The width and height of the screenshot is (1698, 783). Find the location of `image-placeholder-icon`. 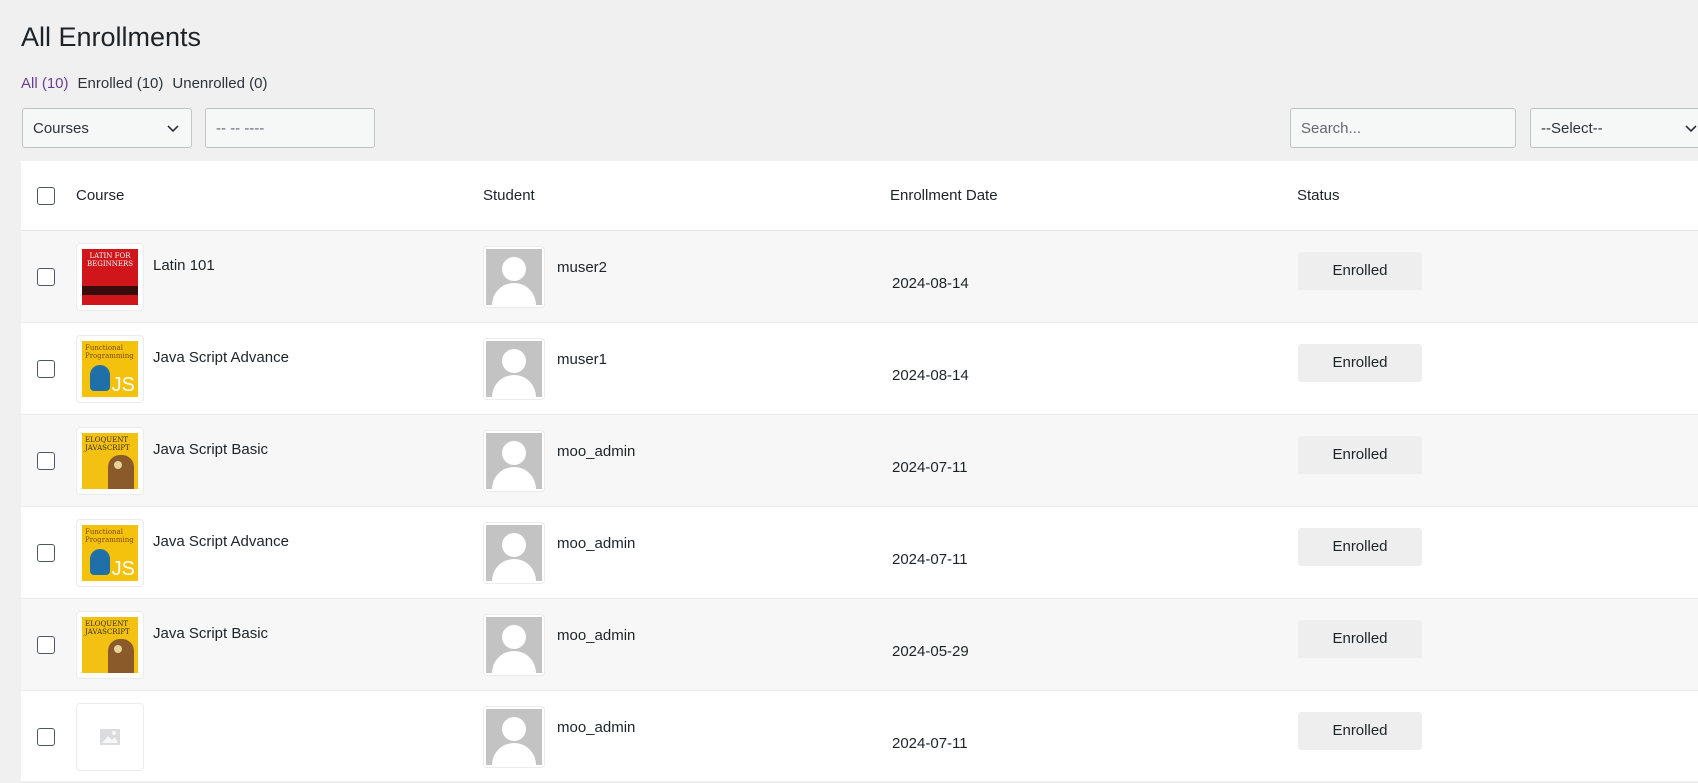

image-placeholder-icon is located at coordinates (110, 736).